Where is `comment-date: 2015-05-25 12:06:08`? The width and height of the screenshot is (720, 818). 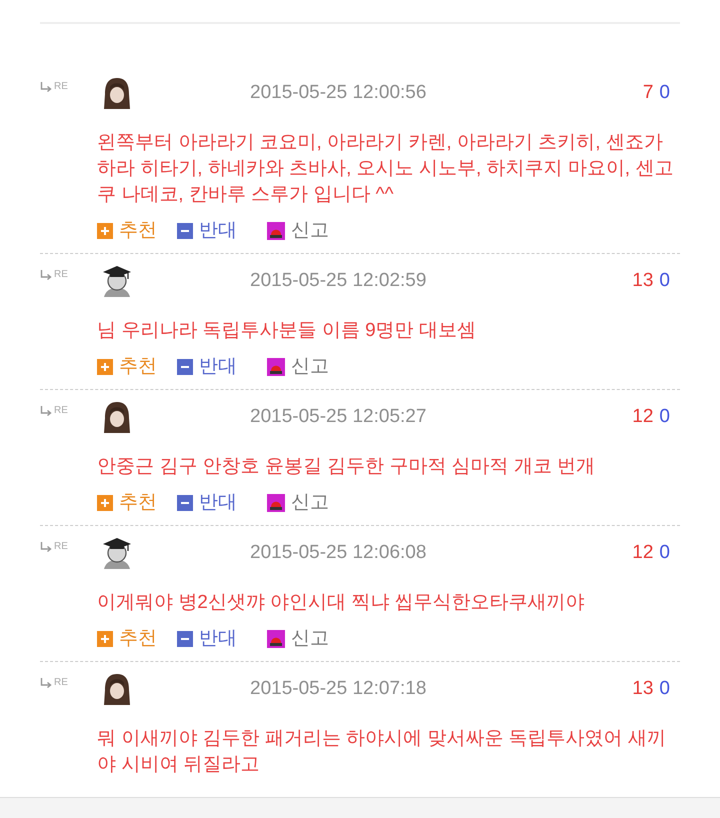 comment-date: 2015-05-25 12:06:08 is located at coordinates (338, 552).